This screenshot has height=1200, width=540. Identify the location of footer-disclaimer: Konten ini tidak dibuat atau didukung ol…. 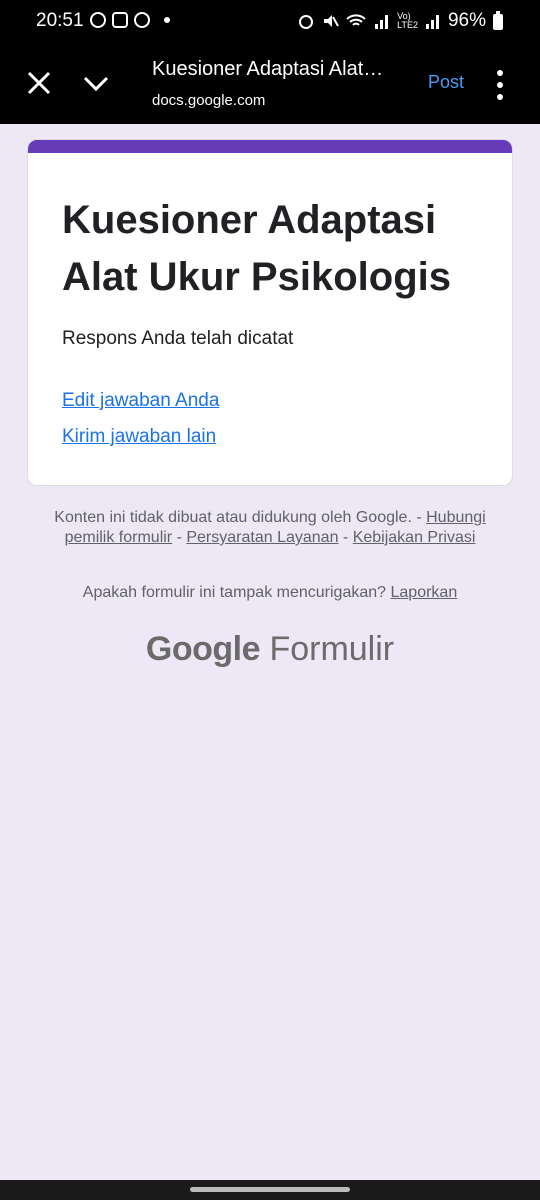
(270, 528).